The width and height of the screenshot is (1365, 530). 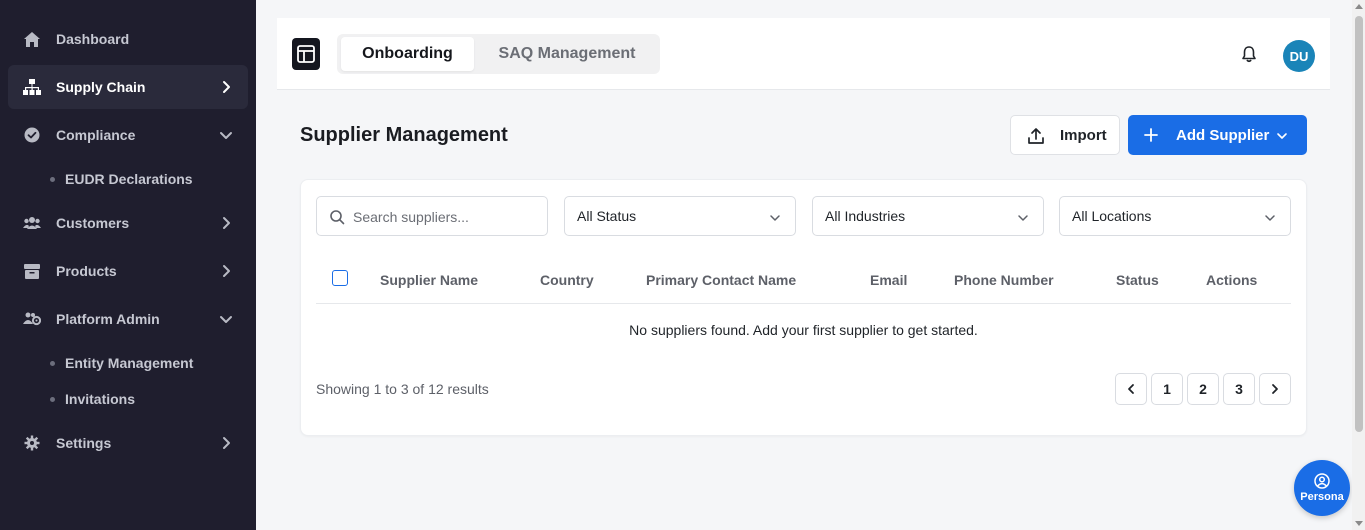 What do you see at coordinates (306, 54) in the screenshot?
I see `layout-icon` at bounding box center [306, 54].